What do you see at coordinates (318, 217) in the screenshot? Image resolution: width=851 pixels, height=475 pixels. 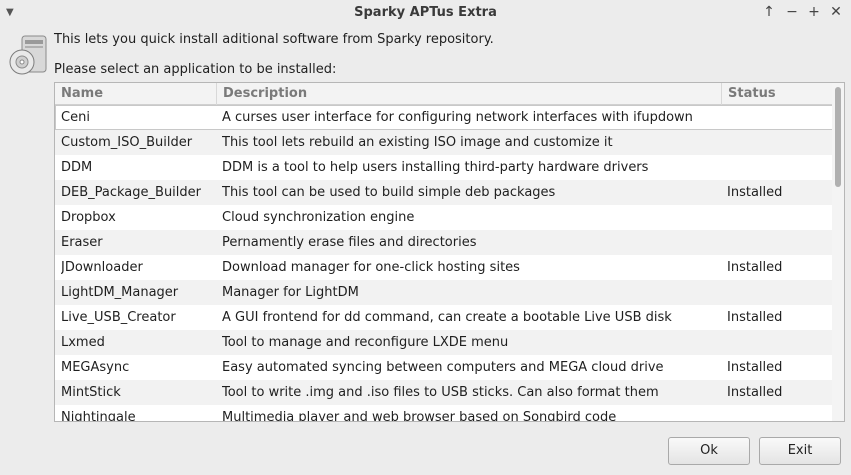 I see `cell-description: Cloud synchronization engine` at bounding box center [318, 217].